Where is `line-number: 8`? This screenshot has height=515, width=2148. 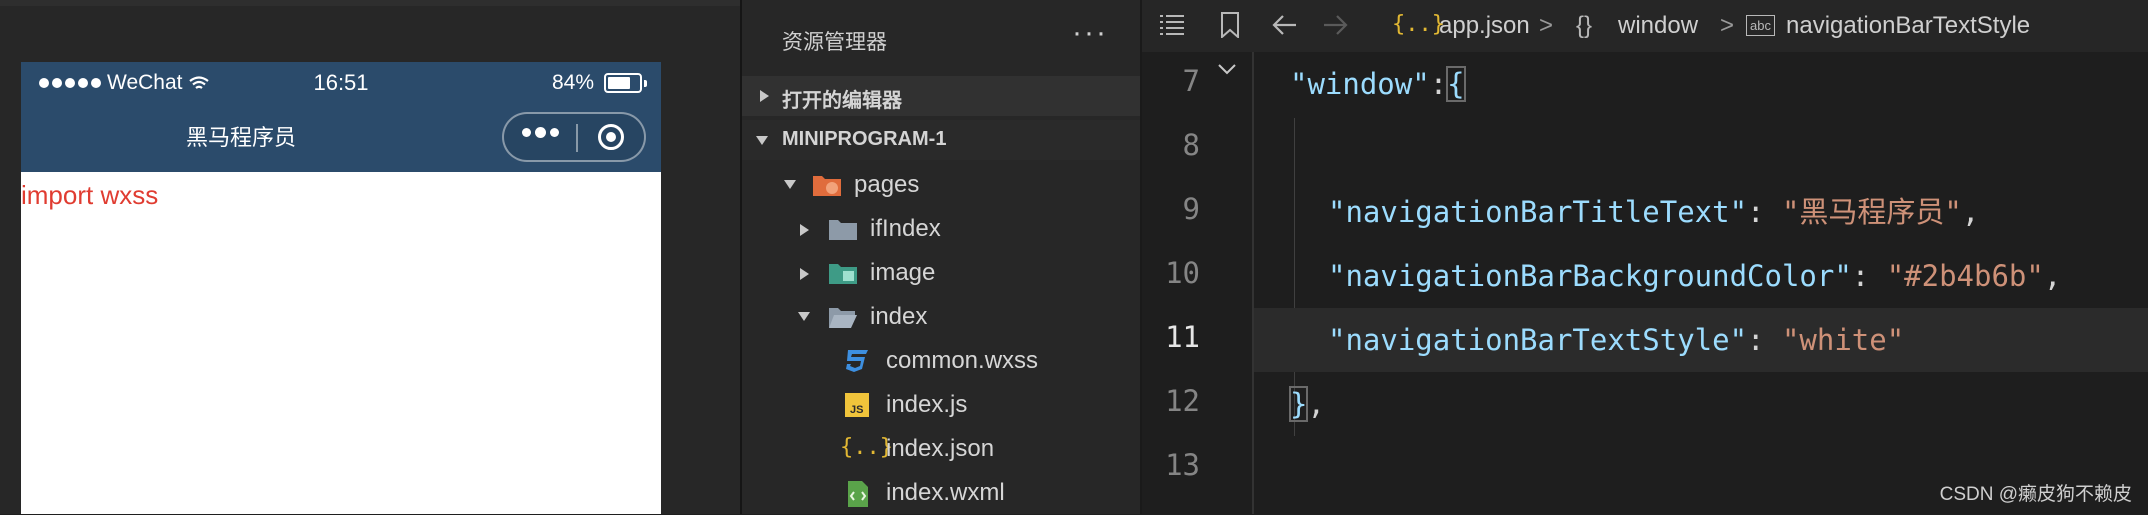 line-number: 8 is located at coordinates (1191, 145).